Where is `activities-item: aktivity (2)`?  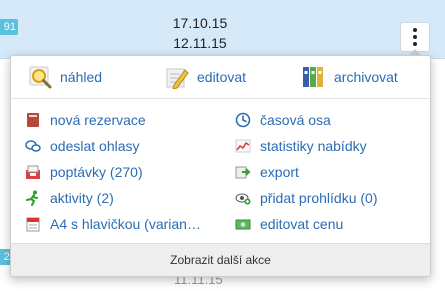
activities-item: aktivity (2) is located at coordinates (69, 198).